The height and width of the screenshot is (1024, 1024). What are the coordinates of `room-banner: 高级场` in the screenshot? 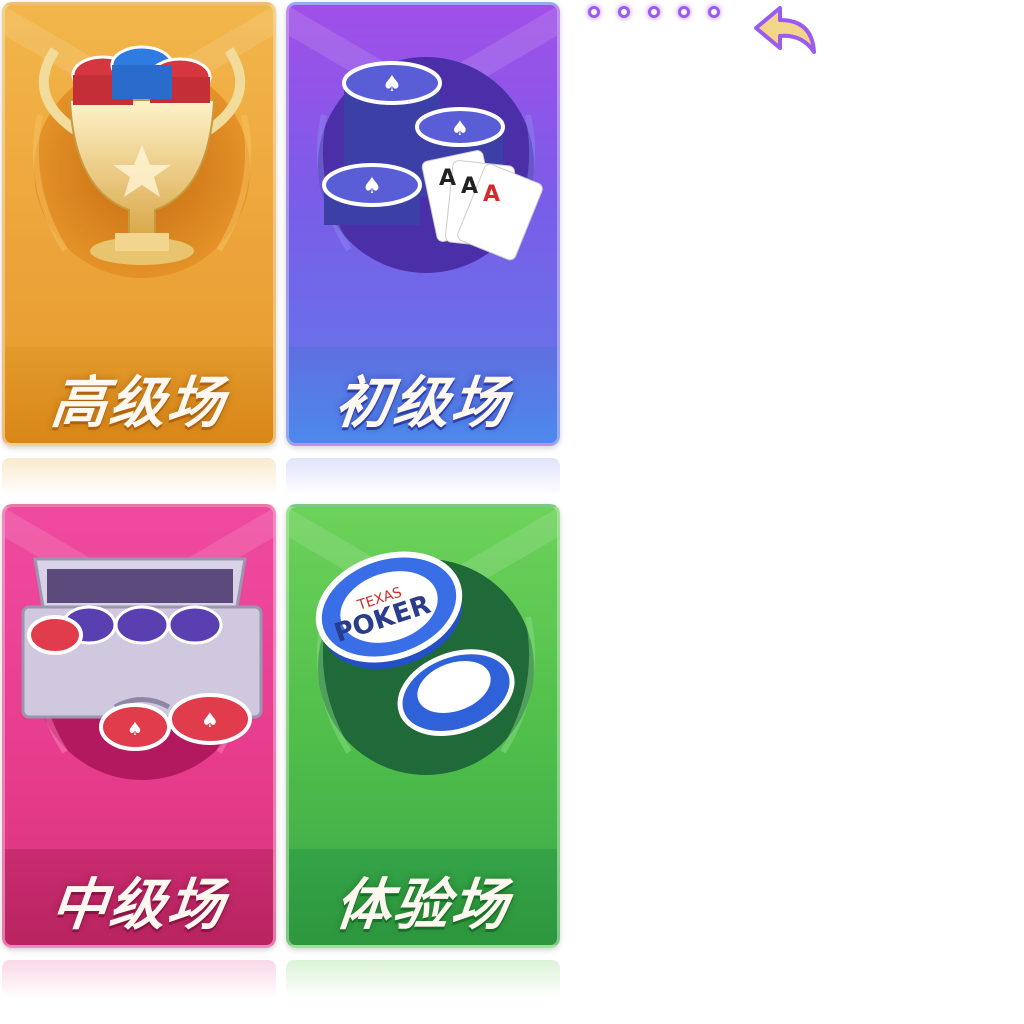 It's located at (139, 395).